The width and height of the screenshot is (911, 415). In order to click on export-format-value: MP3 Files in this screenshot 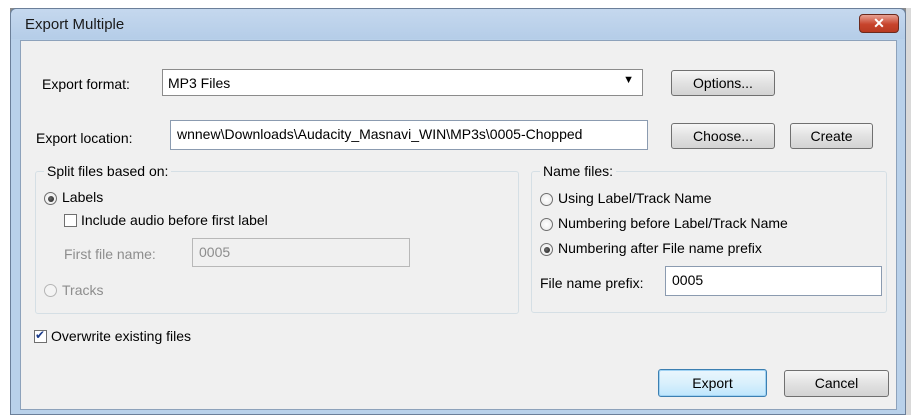, I will do `click(199, 83)`.